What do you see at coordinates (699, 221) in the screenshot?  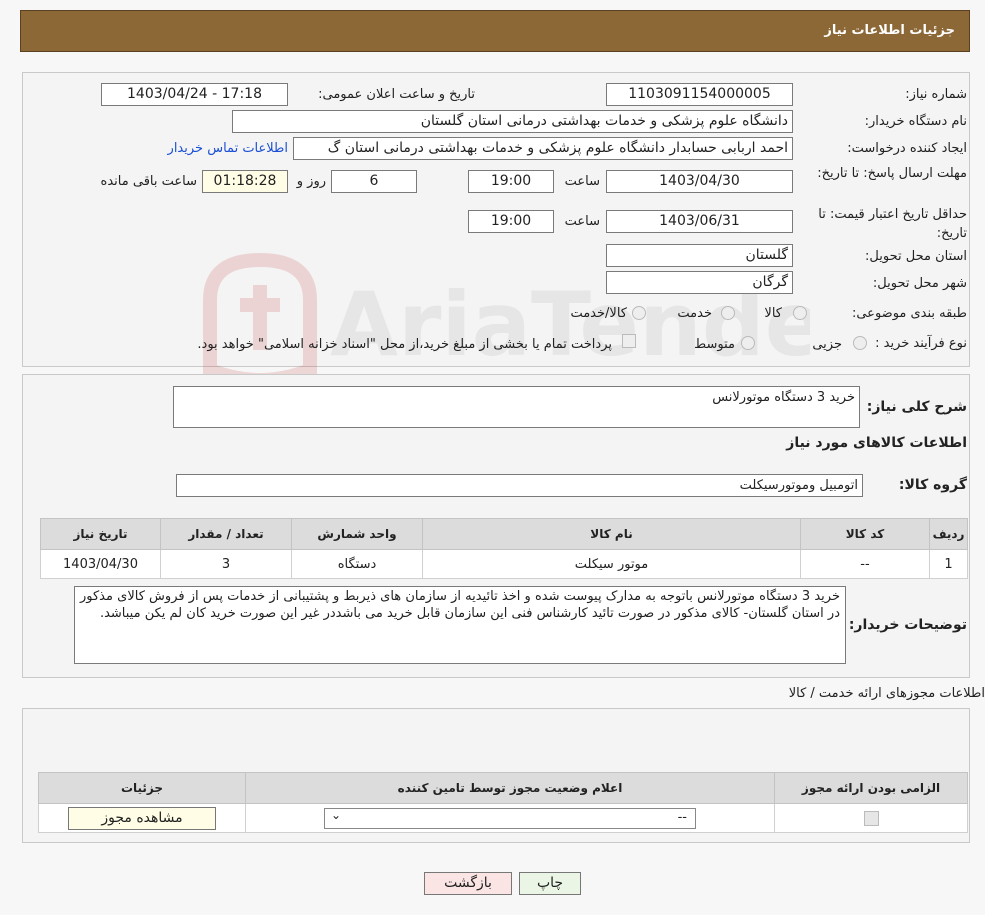 I see `validity-date-field: 1403/06/31` at bounding box center [699, 221].